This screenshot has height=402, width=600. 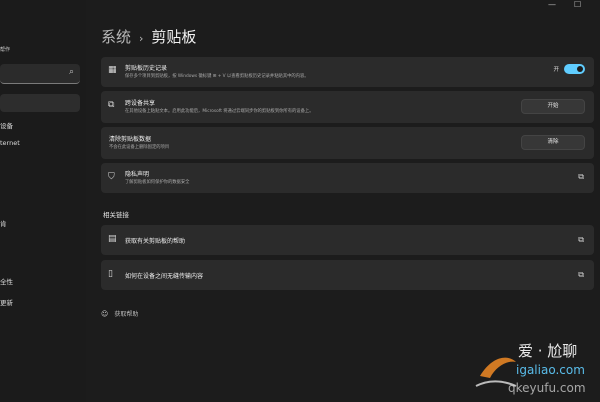 What do you see at coordinates (140, 103) in the screenshot?
I see `cross-device-title: 跨设备共享` at bounding box center [140, 103].